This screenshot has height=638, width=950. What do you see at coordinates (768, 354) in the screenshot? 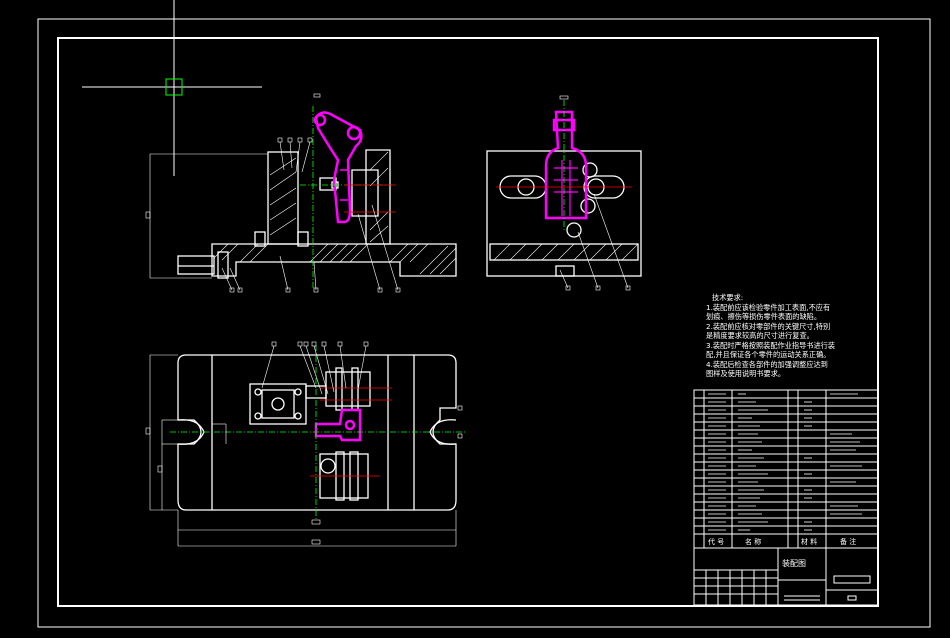
I see `tech-requirement-line: 配,并且保证各个零件的运动关系正确。` at bounding box center [768, 354].